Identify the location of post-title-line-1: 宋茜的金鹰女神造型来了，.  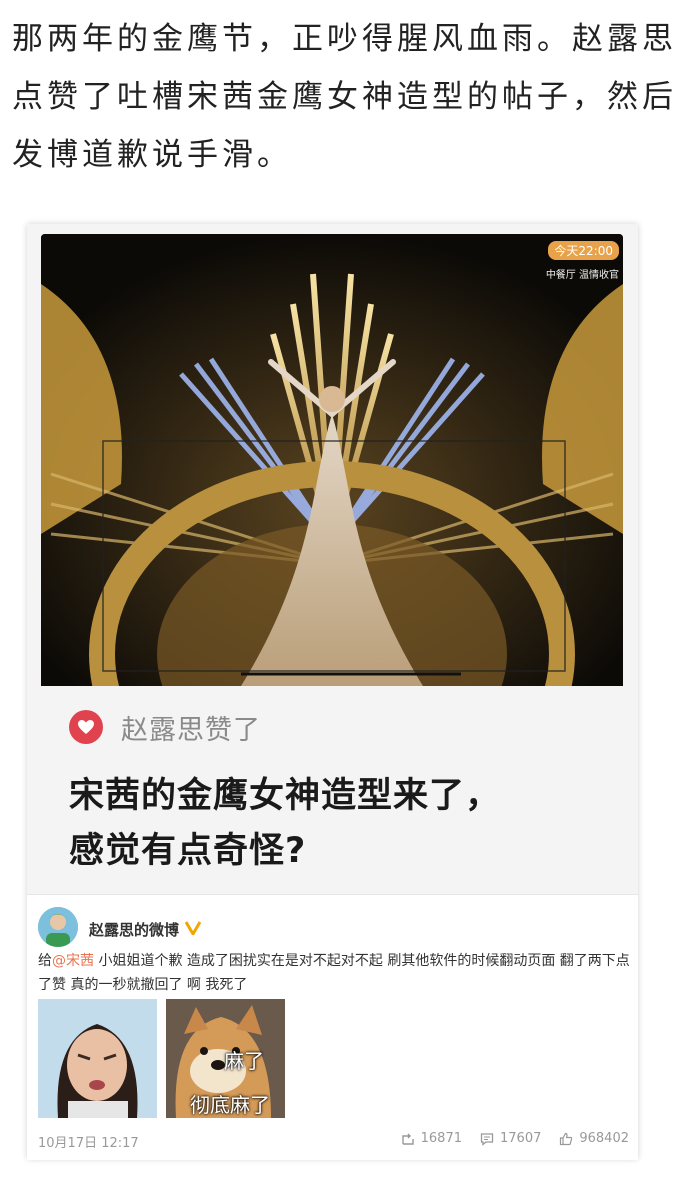
(285, 796).